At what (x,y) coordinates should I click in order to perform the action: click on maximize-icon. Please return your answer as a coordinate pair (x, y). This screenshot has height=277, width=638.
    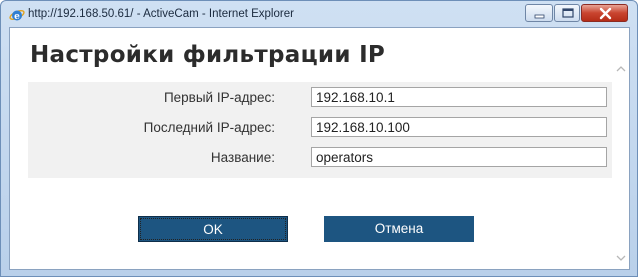
    Looking at the image, I should click on (568, 13).